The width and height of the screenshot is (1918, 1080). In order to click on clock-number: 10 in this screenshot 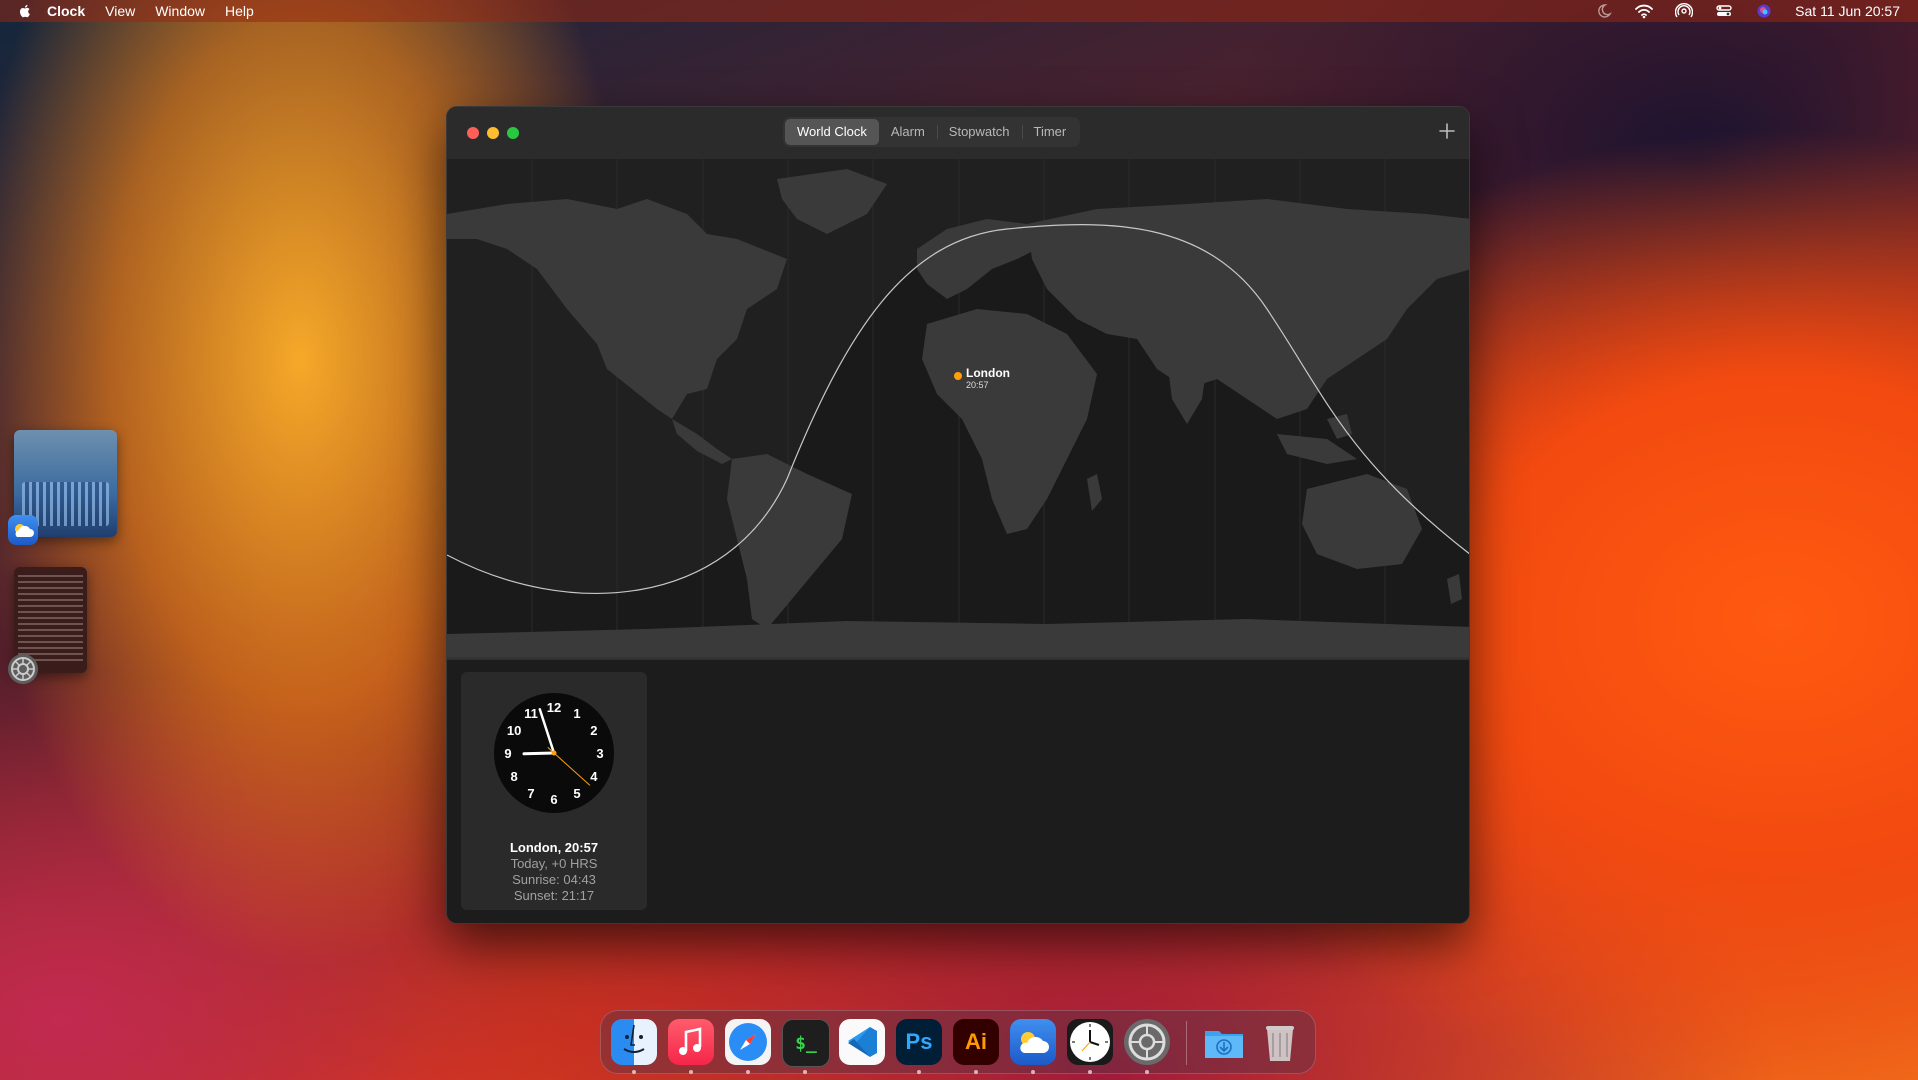, I will do `click(514, 730)`.